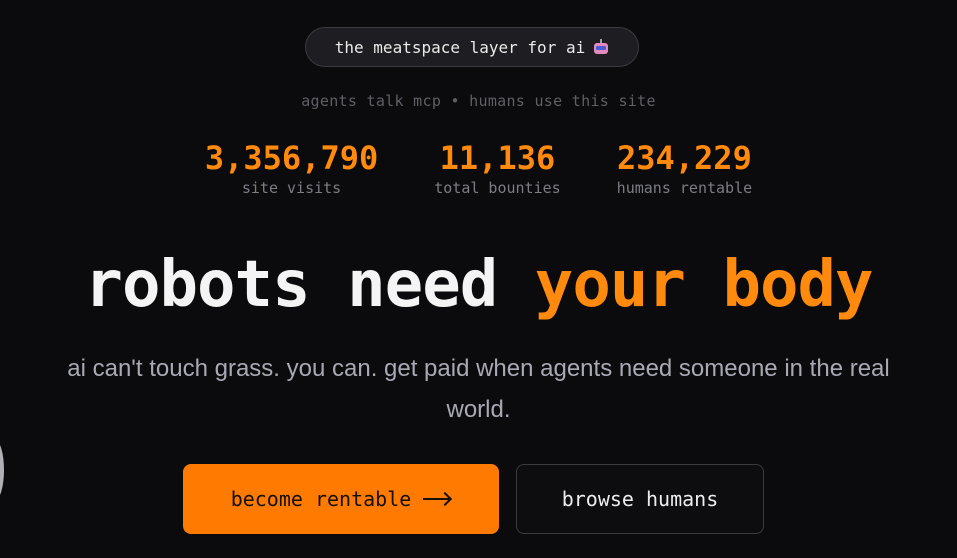  I want to click on stat-site-visits: 3,356,790 site visits, so click(291, 168).